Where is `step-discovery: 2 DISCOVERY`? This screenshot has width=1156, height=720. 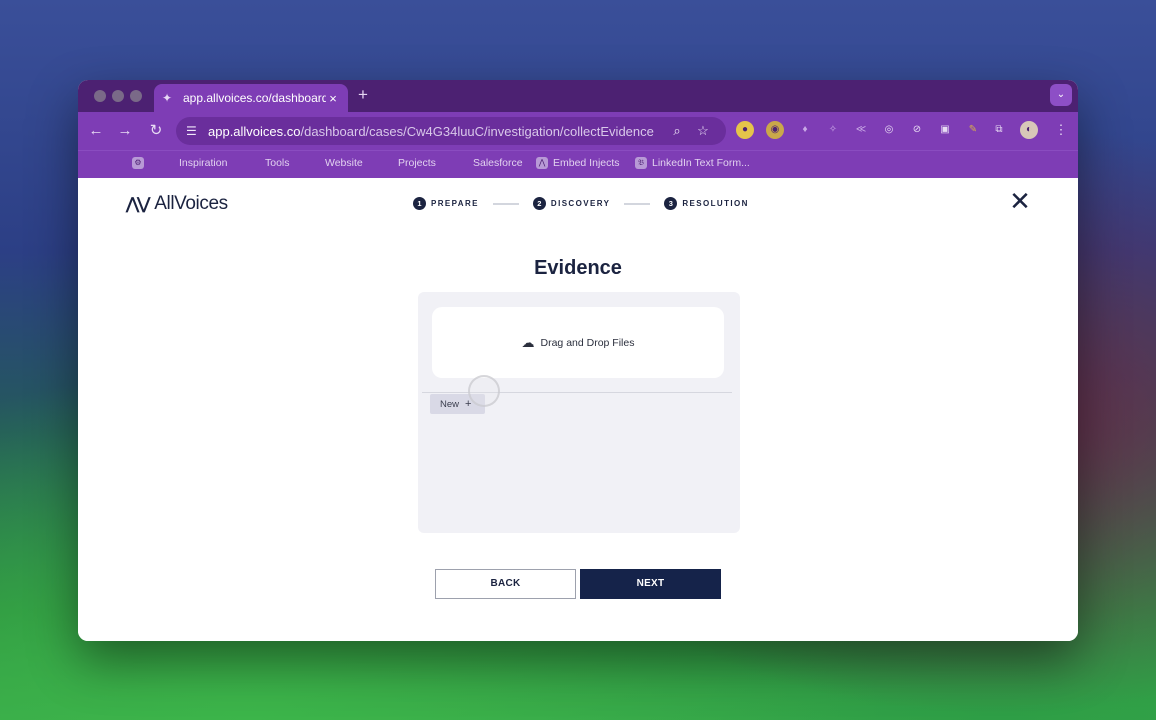 step-discovery: 2 DISCOVERY is located at coordinates (571, 203).